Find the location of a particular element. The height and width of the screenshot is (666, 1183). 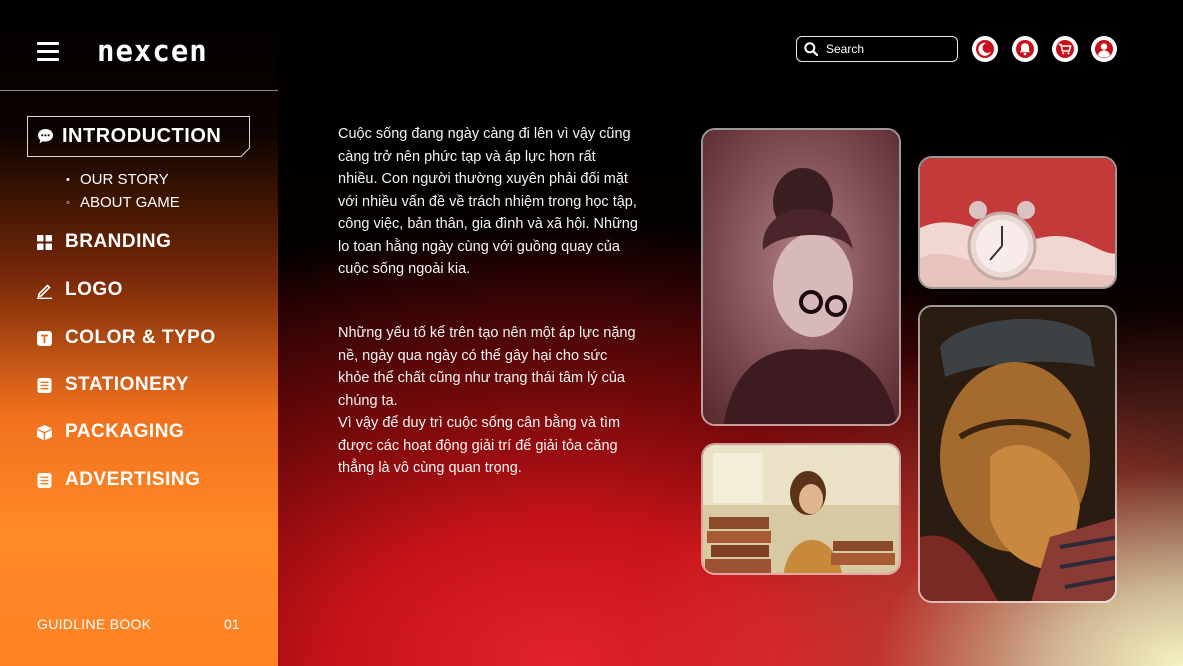

footer-book-title: GUIDLINE BOOK is located at coordinates (94, 624).